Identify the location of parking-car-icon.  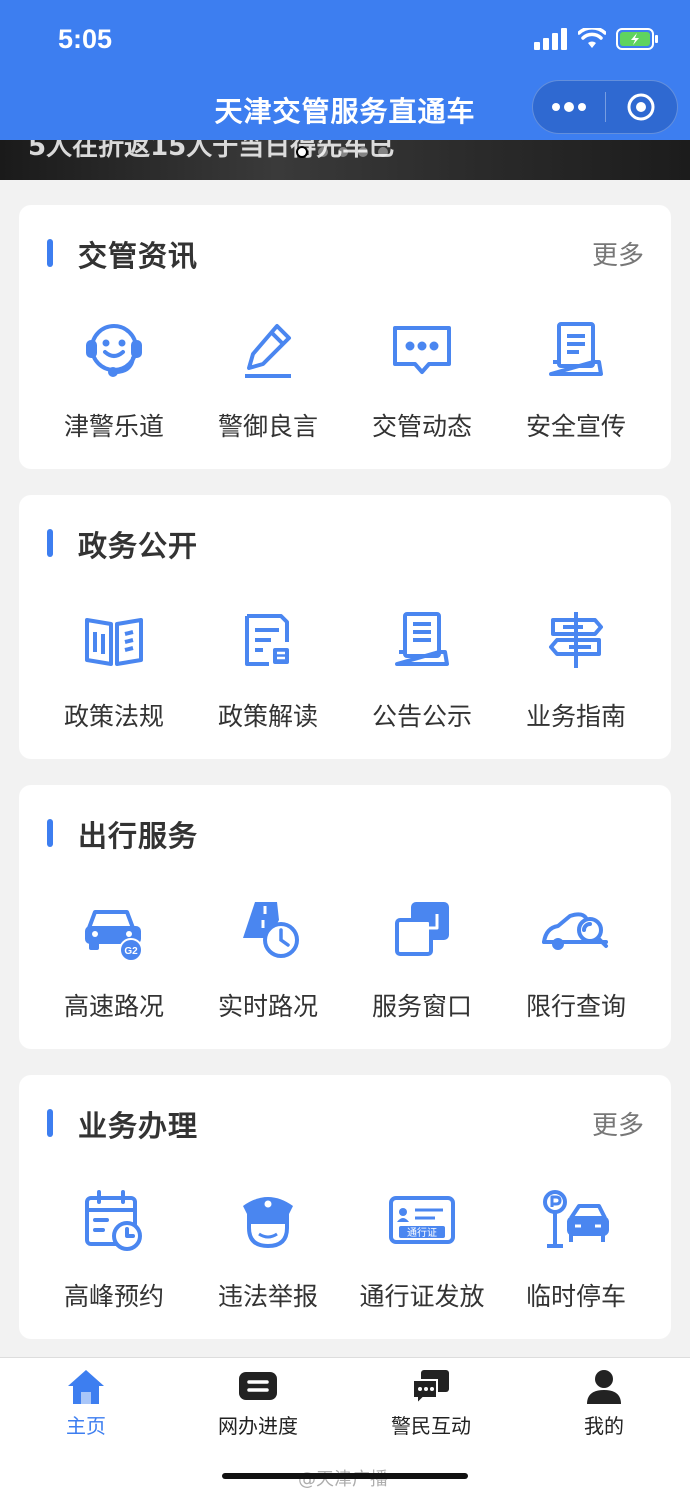
(576, 1221).